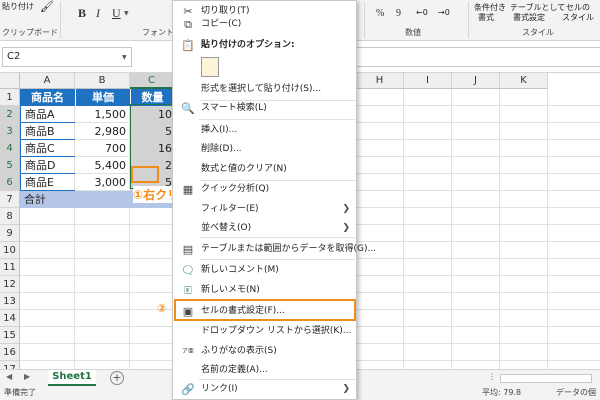 This screenshot has width=600, height=400. I want to click on next-sheet-icon: ▶, so click(27, 376).